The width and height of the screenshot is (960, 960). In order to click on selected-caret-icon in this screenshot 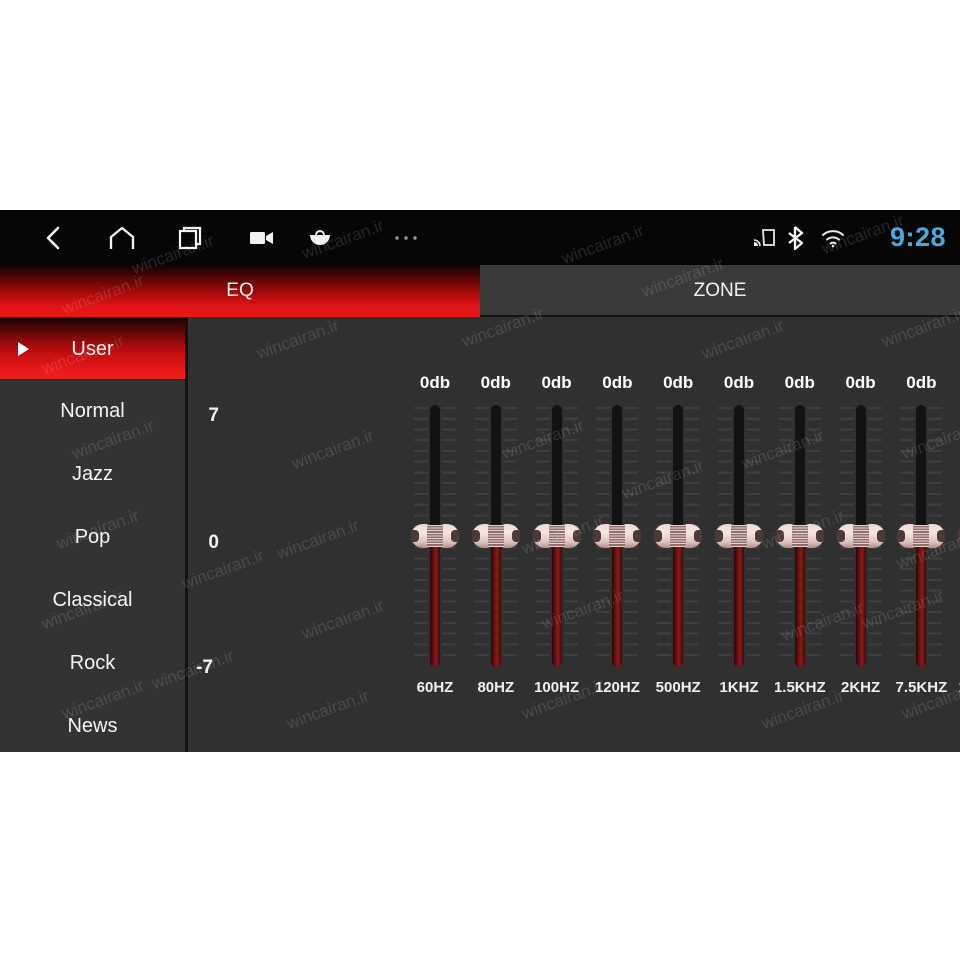, I will do `click(23, 348)`.